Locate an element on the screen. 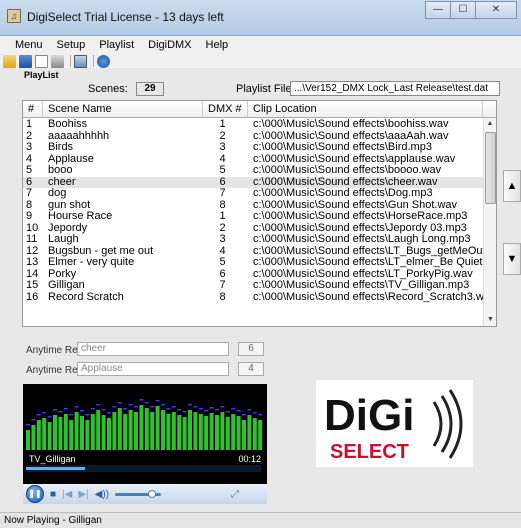  row-clip-location: c:\000\Music\Sound effects\Gun Shot.wav is located at coordinates (355, 205).